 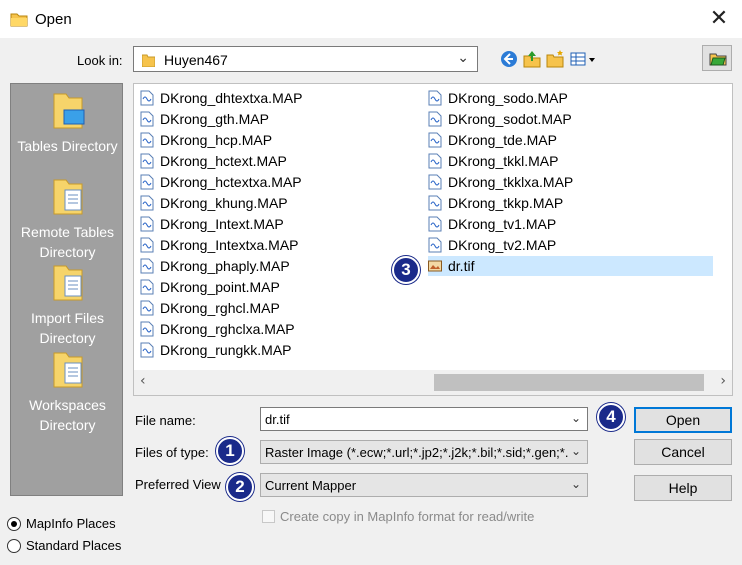 I want to click on standard-places-radio, so click(x=14, y=546).